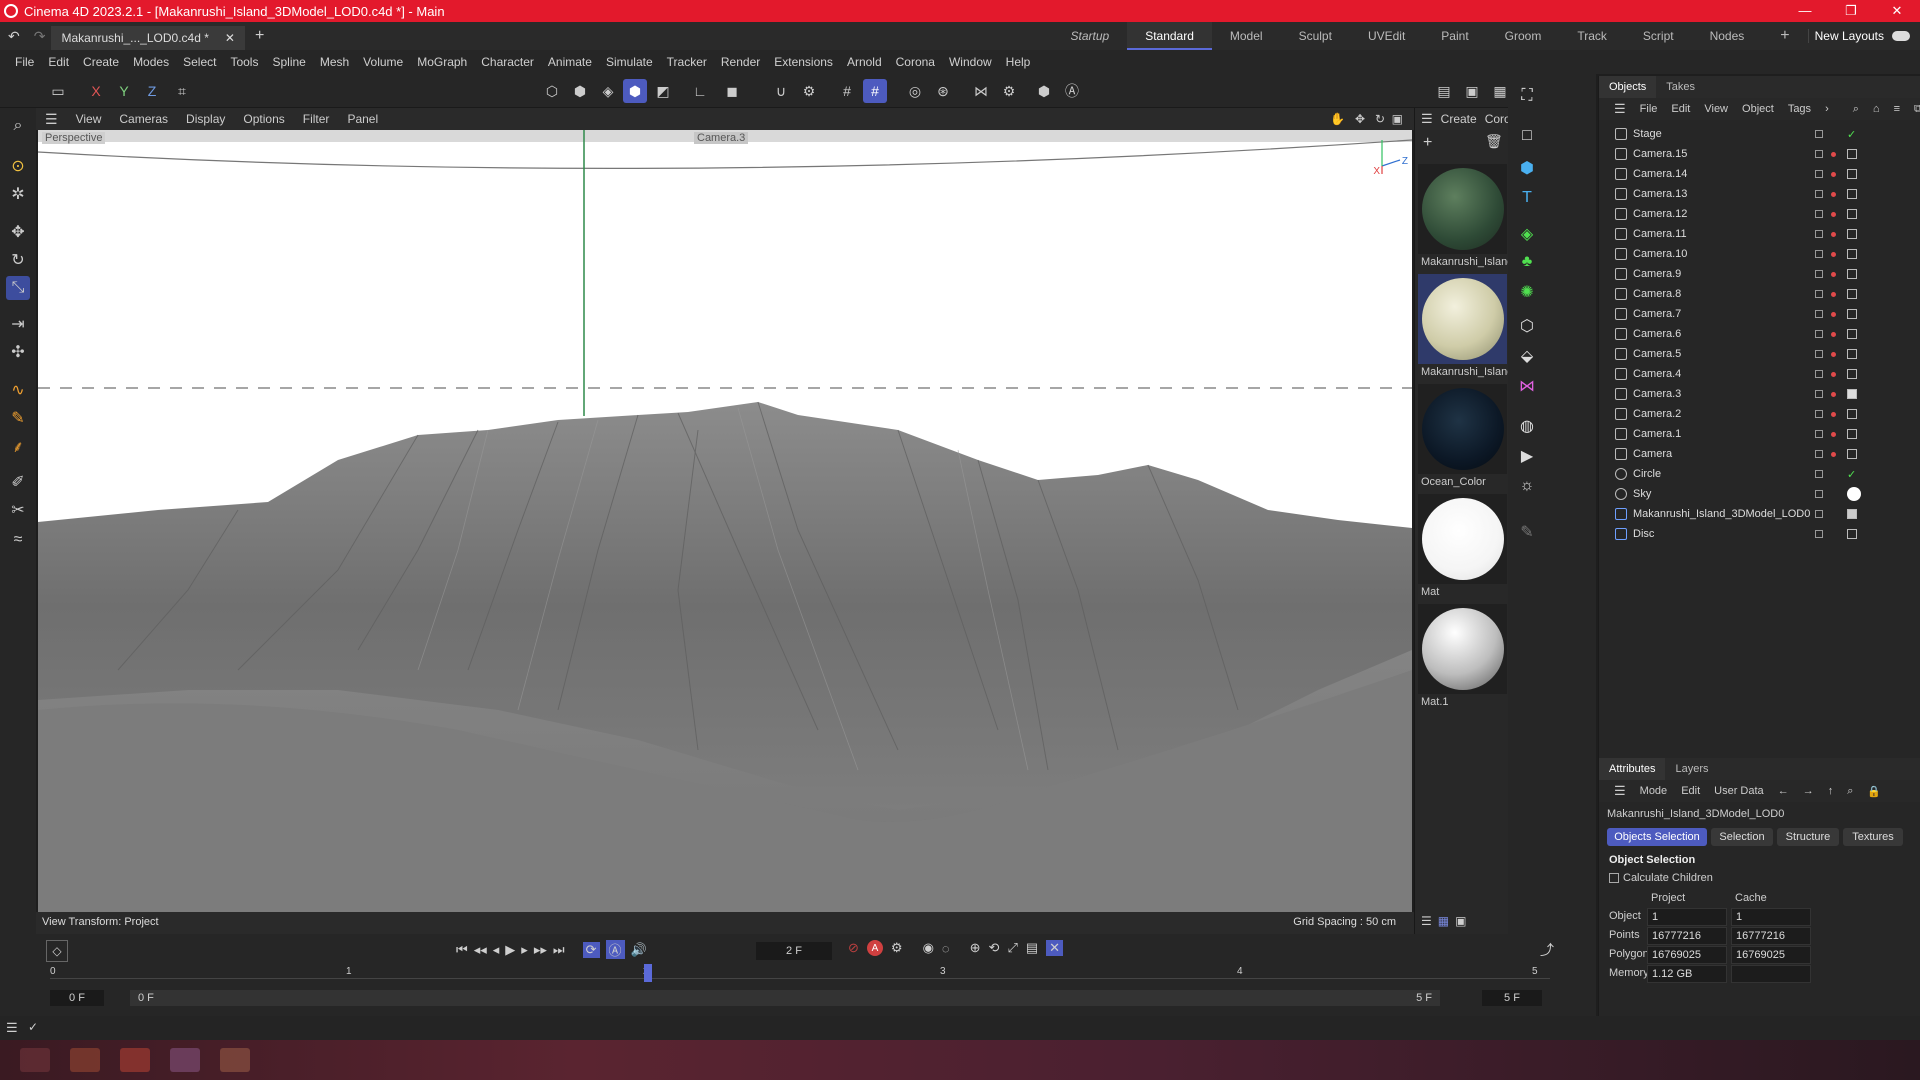 The image size is (1920, 1080). I want to click on range-slider: 0 F 5 F, so click(785, 998).